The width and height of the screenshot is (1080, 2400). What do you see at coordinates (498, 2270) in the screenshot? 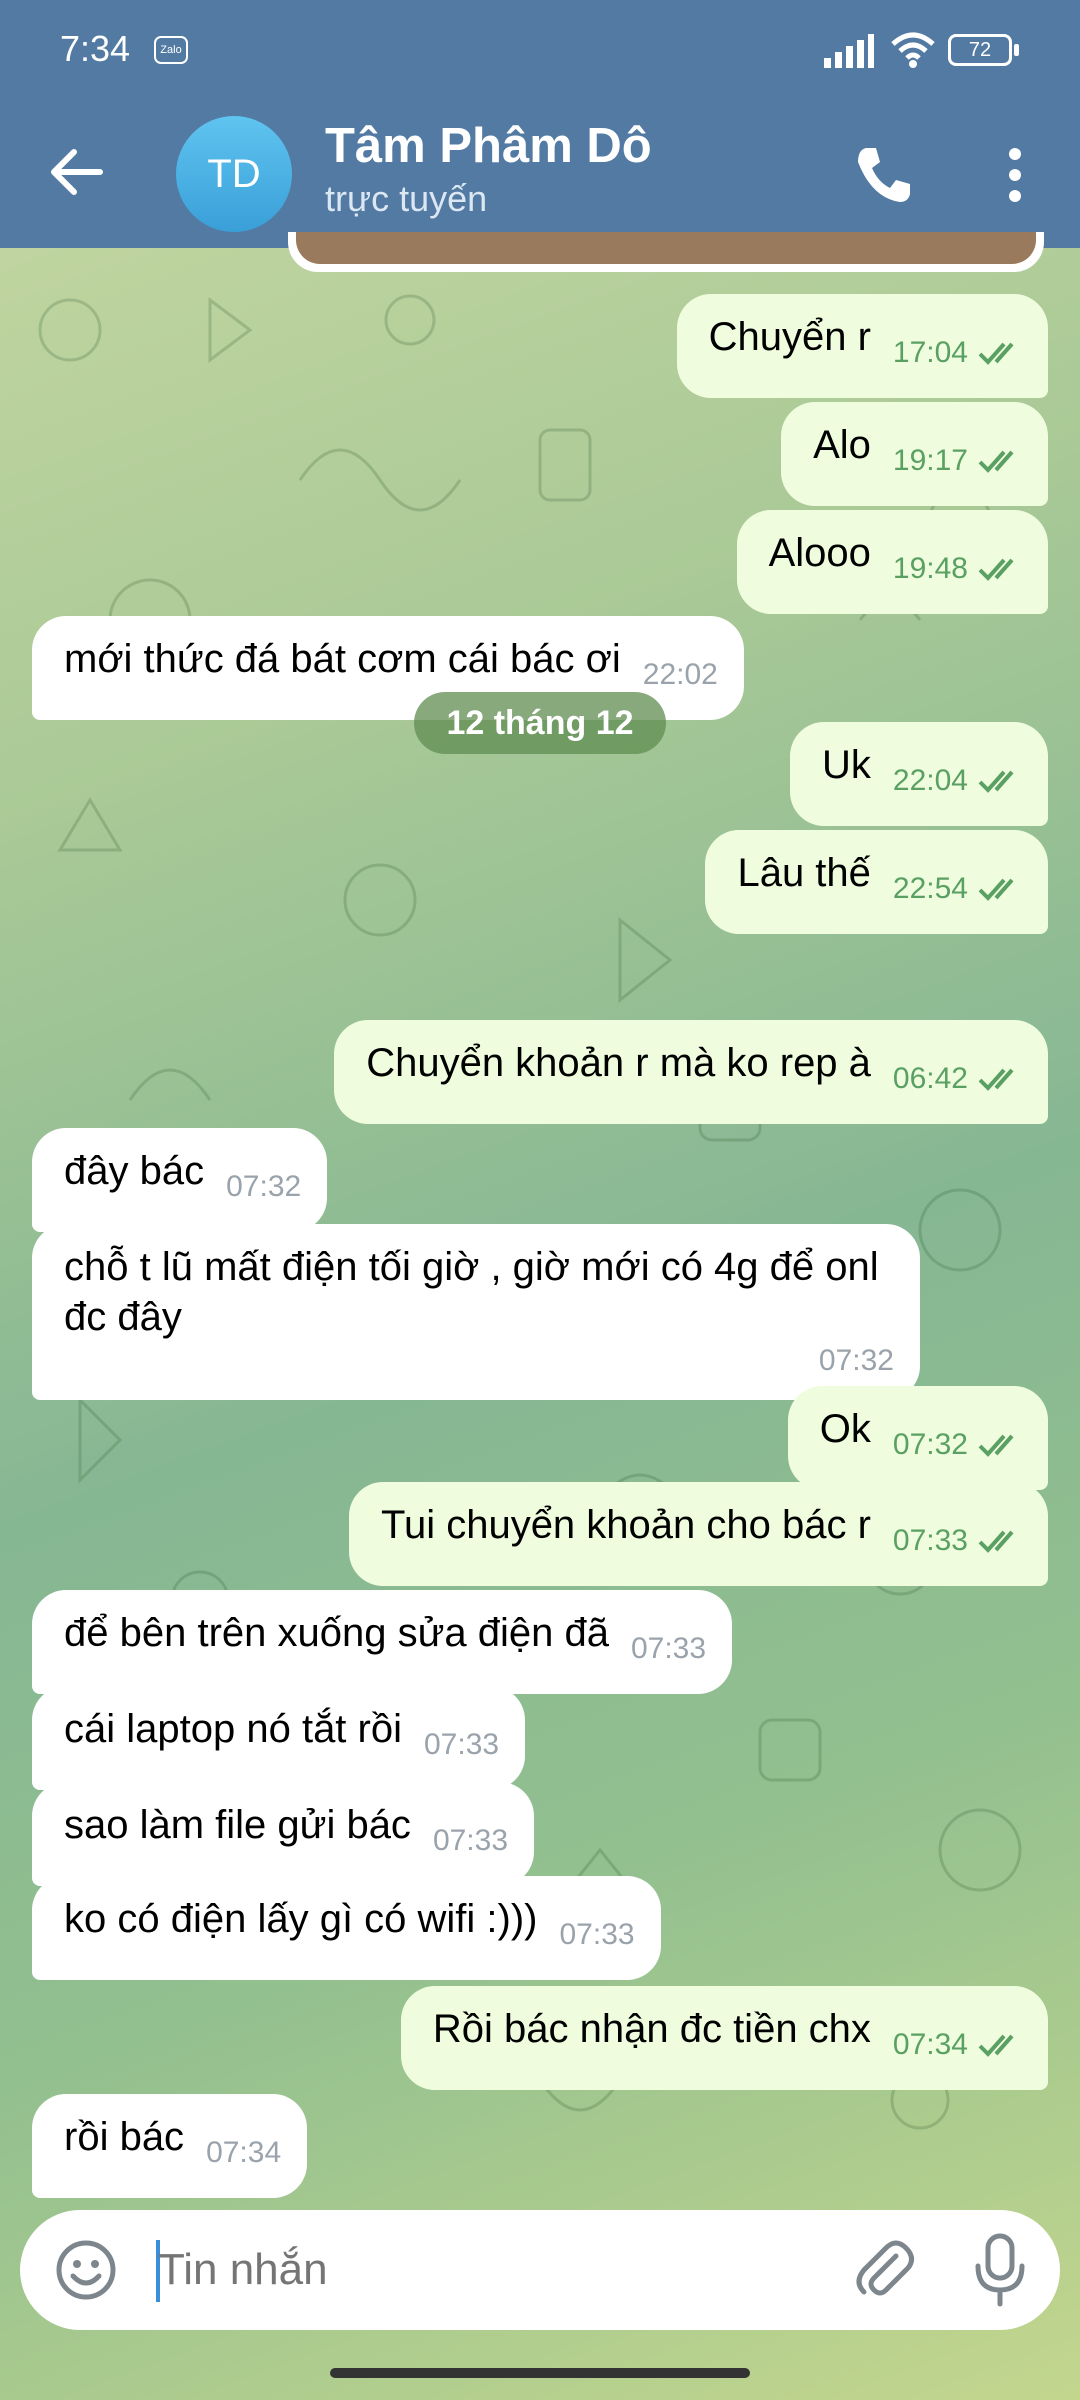
I see `message-input` at bounding box center [498, 2270].